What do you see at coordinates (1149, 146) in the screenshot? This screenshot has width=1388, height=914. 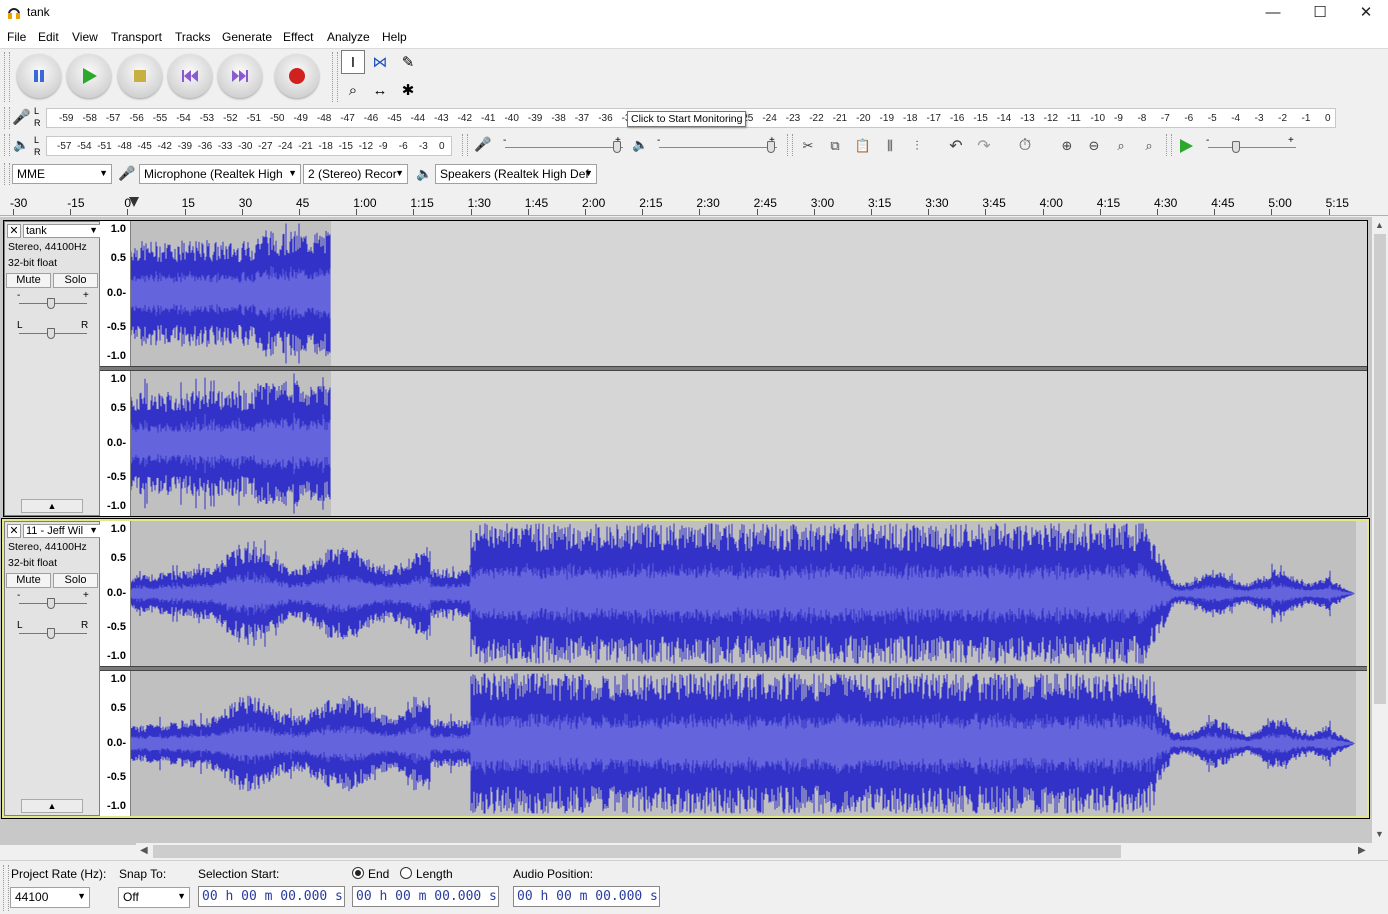 I see `fit-project-icon: ⌕` at bounding box center [1149, 146].